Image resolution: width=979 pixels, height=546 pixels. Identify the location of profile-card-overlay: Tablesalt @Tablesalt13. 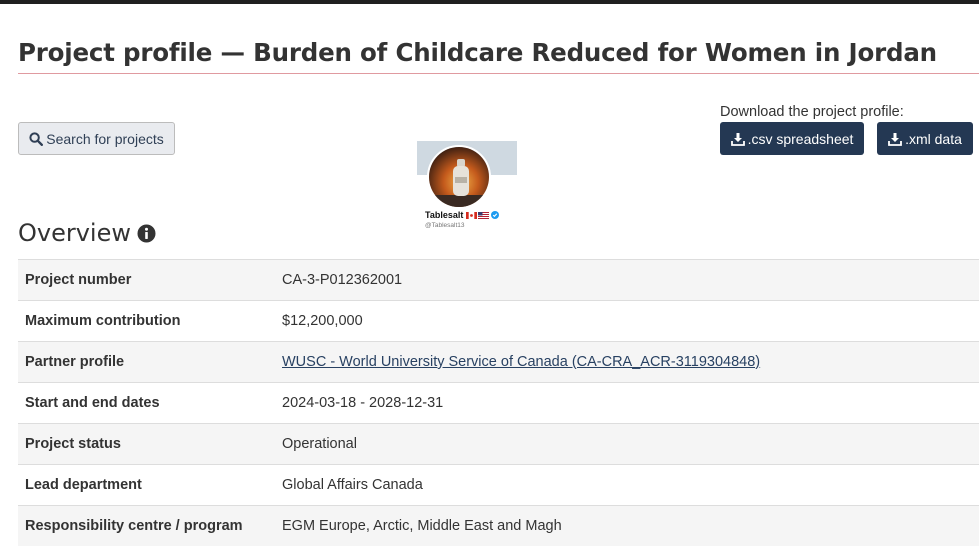
(467, 187).